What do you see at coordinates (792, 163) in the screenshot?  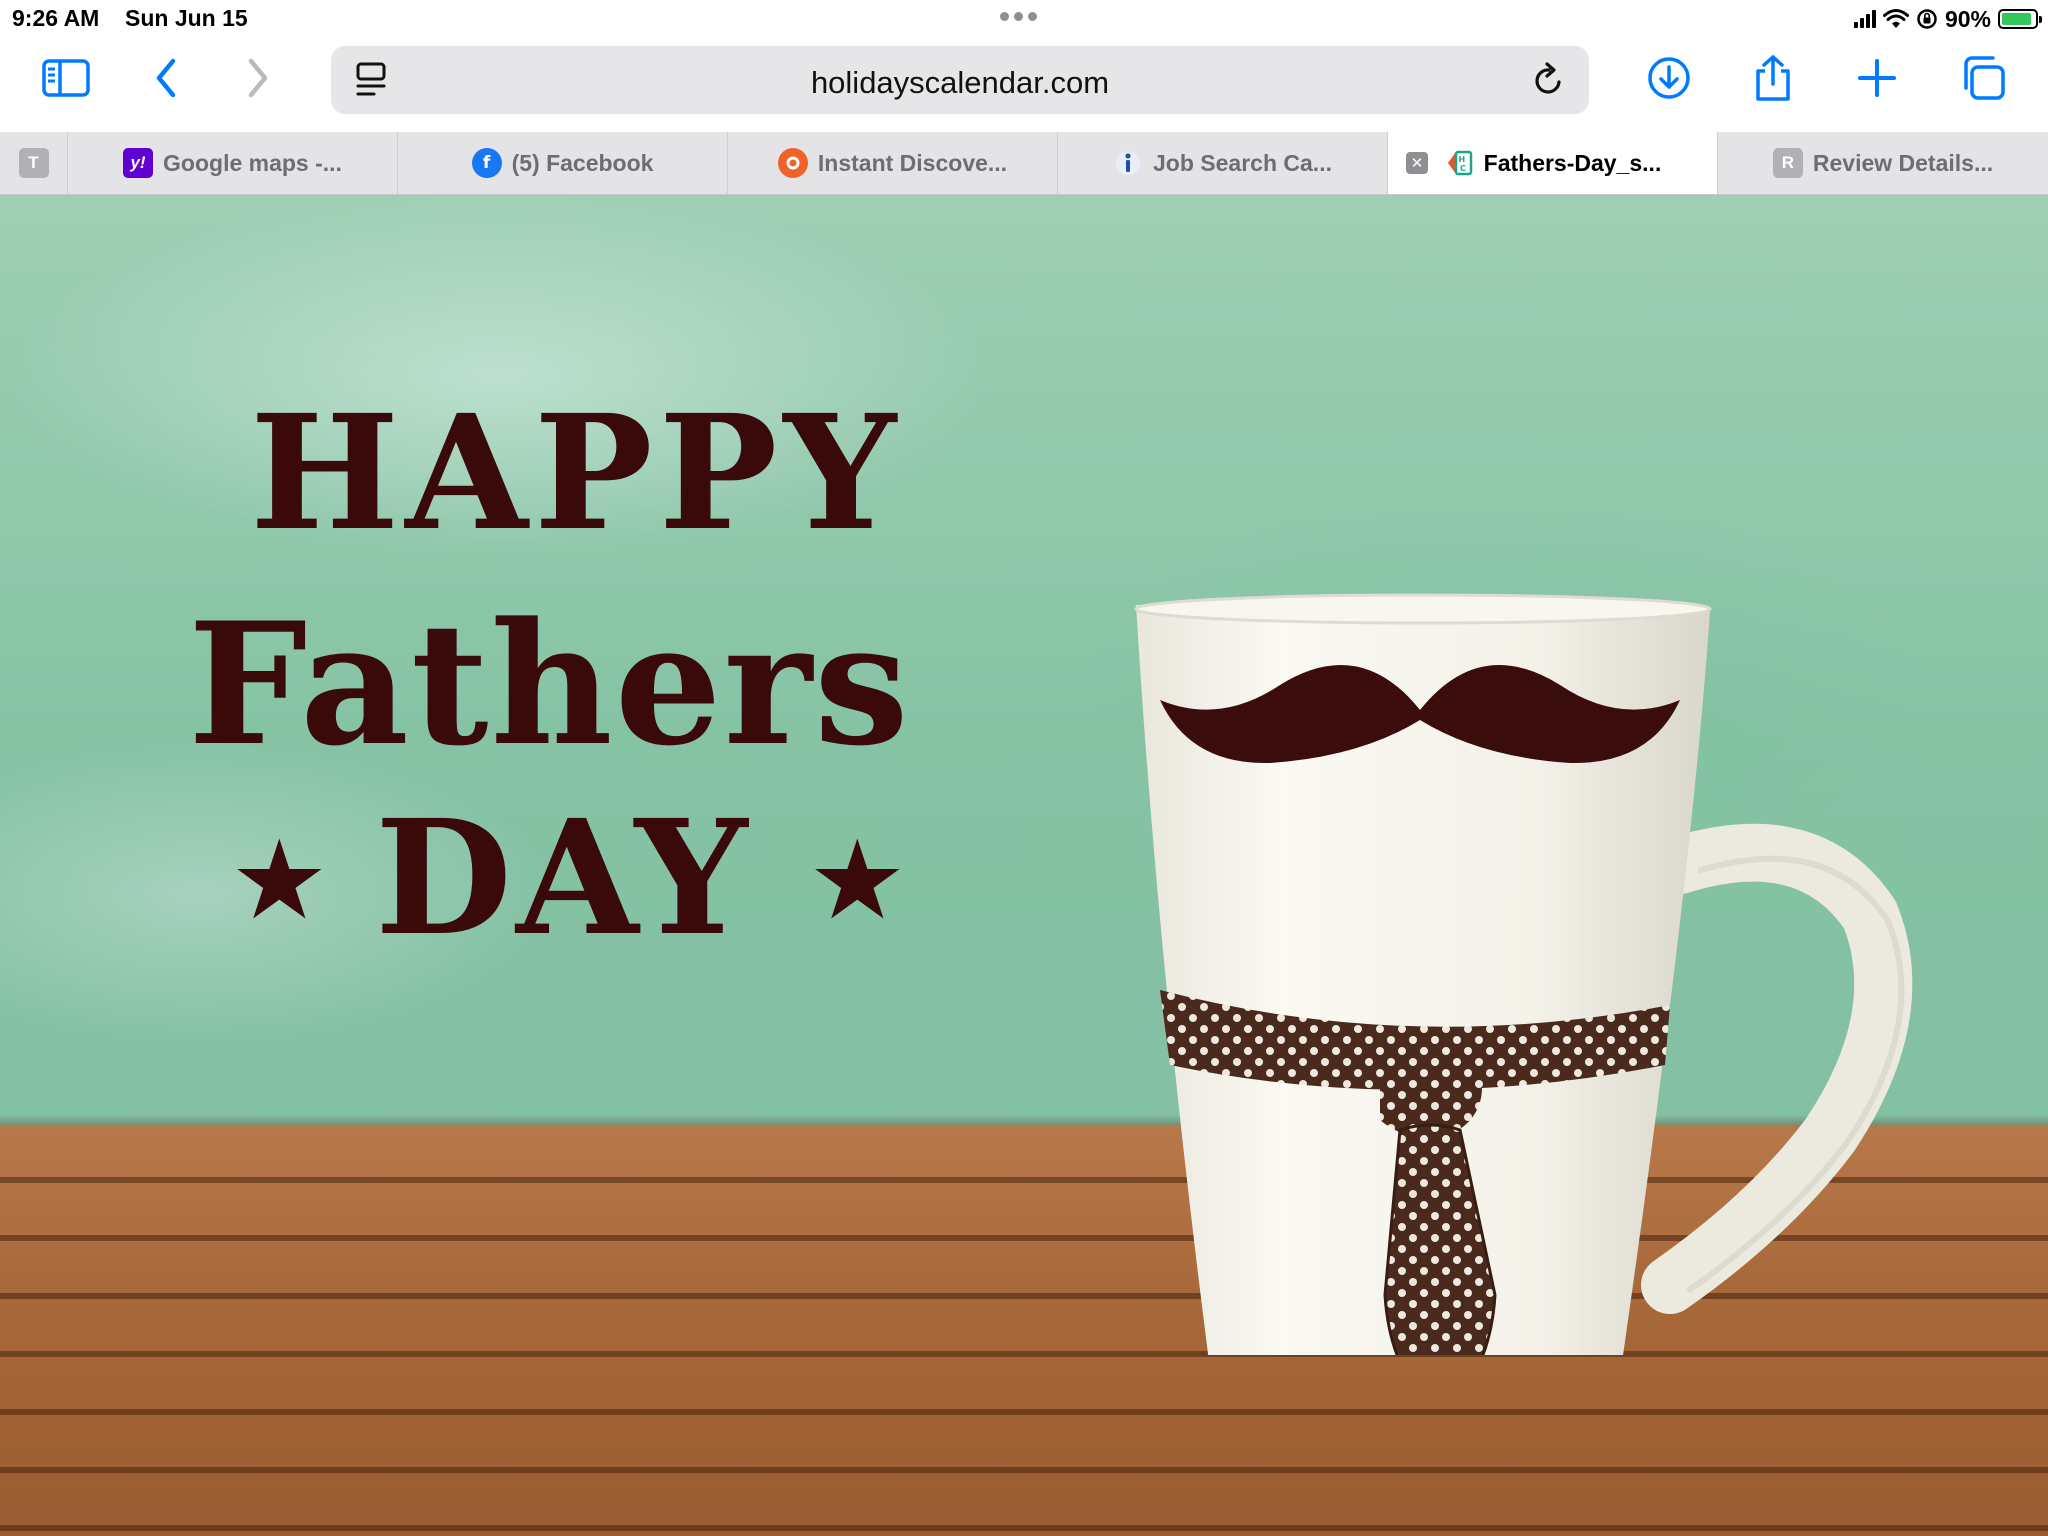 I see `instant-discovery-icon` at bounding box center [792, 163].